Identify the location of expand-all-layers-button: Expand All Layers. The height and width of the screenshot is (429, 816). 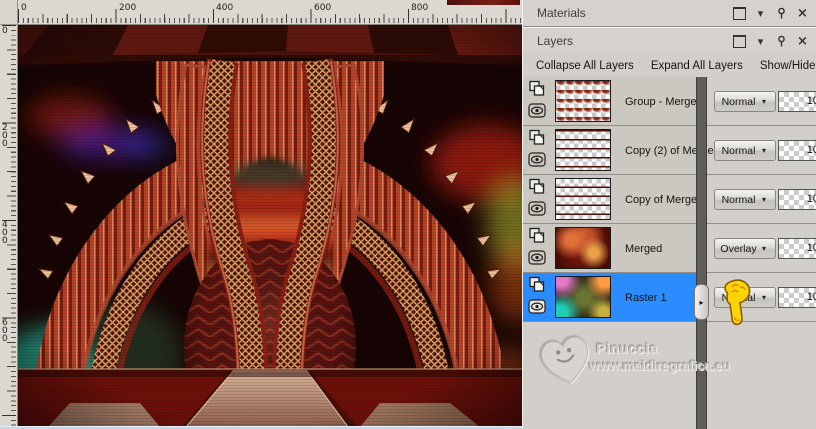
(697, 66).